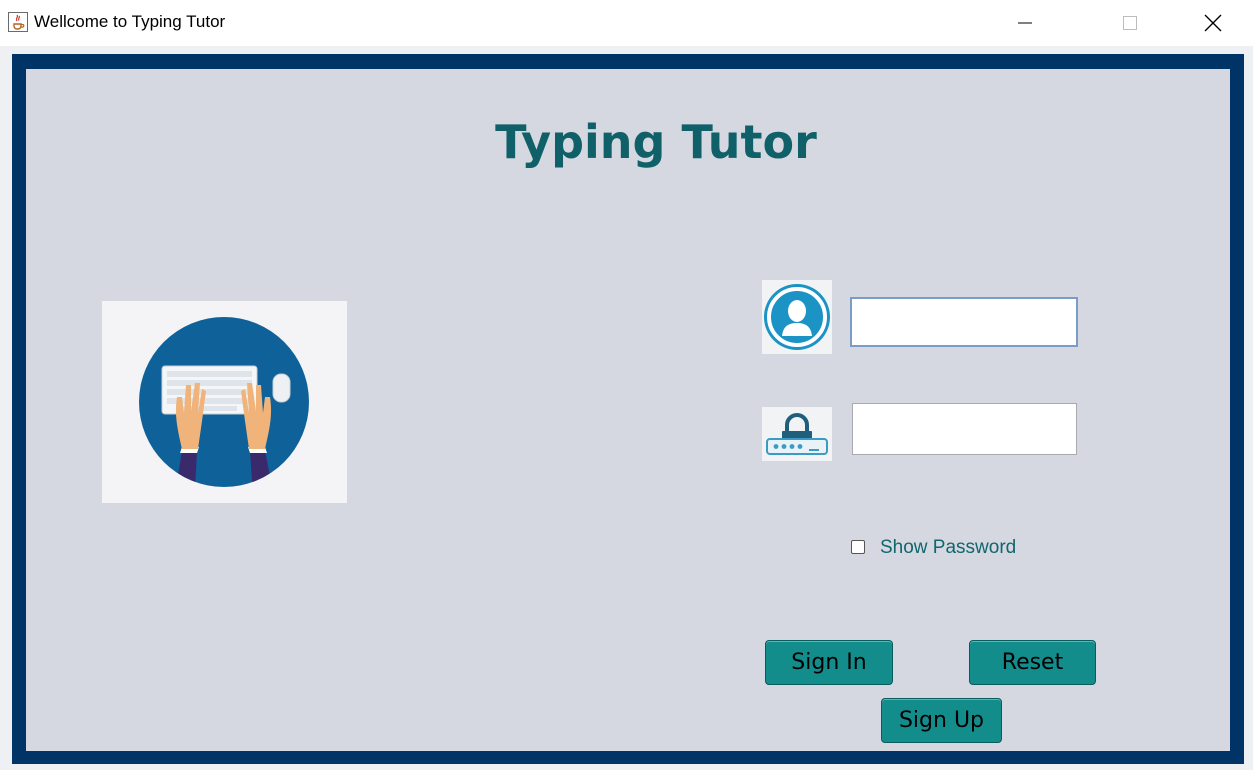 The width and height of the screenshot is (1253, 770). I want to click on username-field, so click(964, 322).